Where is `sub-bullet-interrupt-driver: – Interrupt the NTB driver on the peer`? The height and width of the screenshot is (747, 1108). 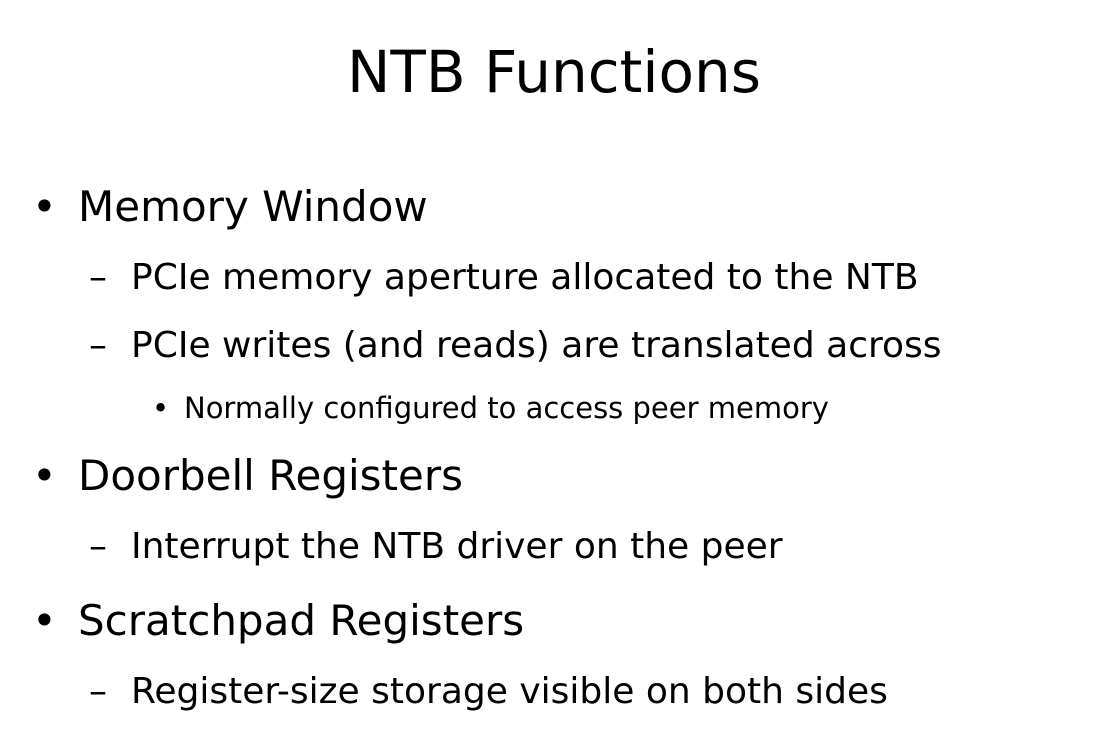
sub-bullet-interrupt-driver: – Interrupt the NTB driver on the peer is located at coordinates (436, 547).